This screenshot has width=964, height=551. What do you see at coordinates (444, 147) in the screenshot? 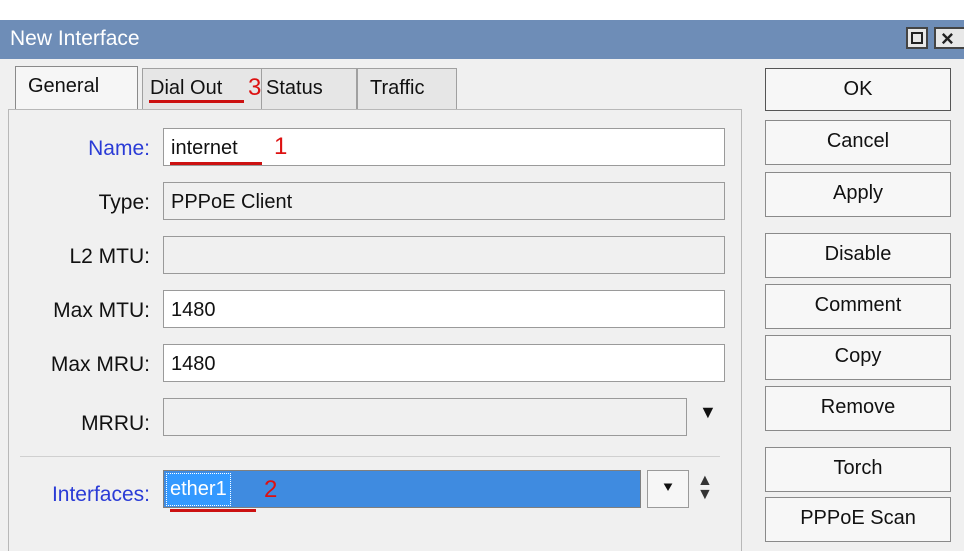
I see `name-input: internet` at bounding box center [444, 147].